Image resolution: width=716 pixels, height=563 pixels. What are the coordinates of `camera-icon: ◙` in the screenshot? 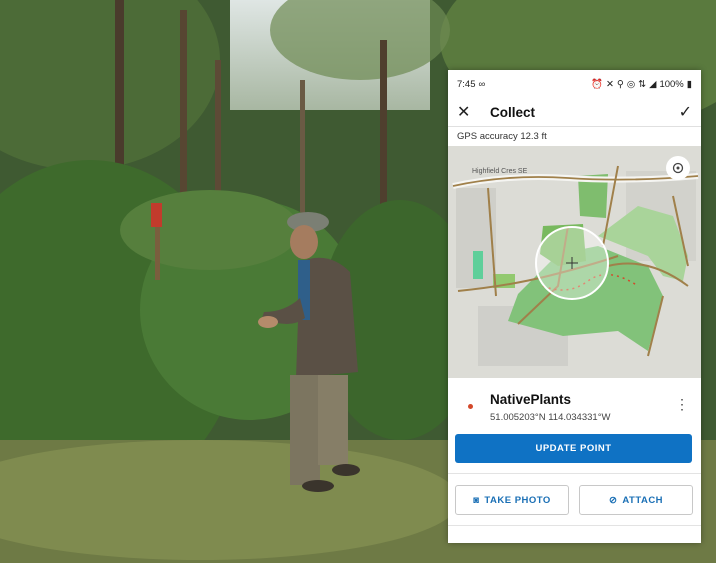 It's located at (476, 500).